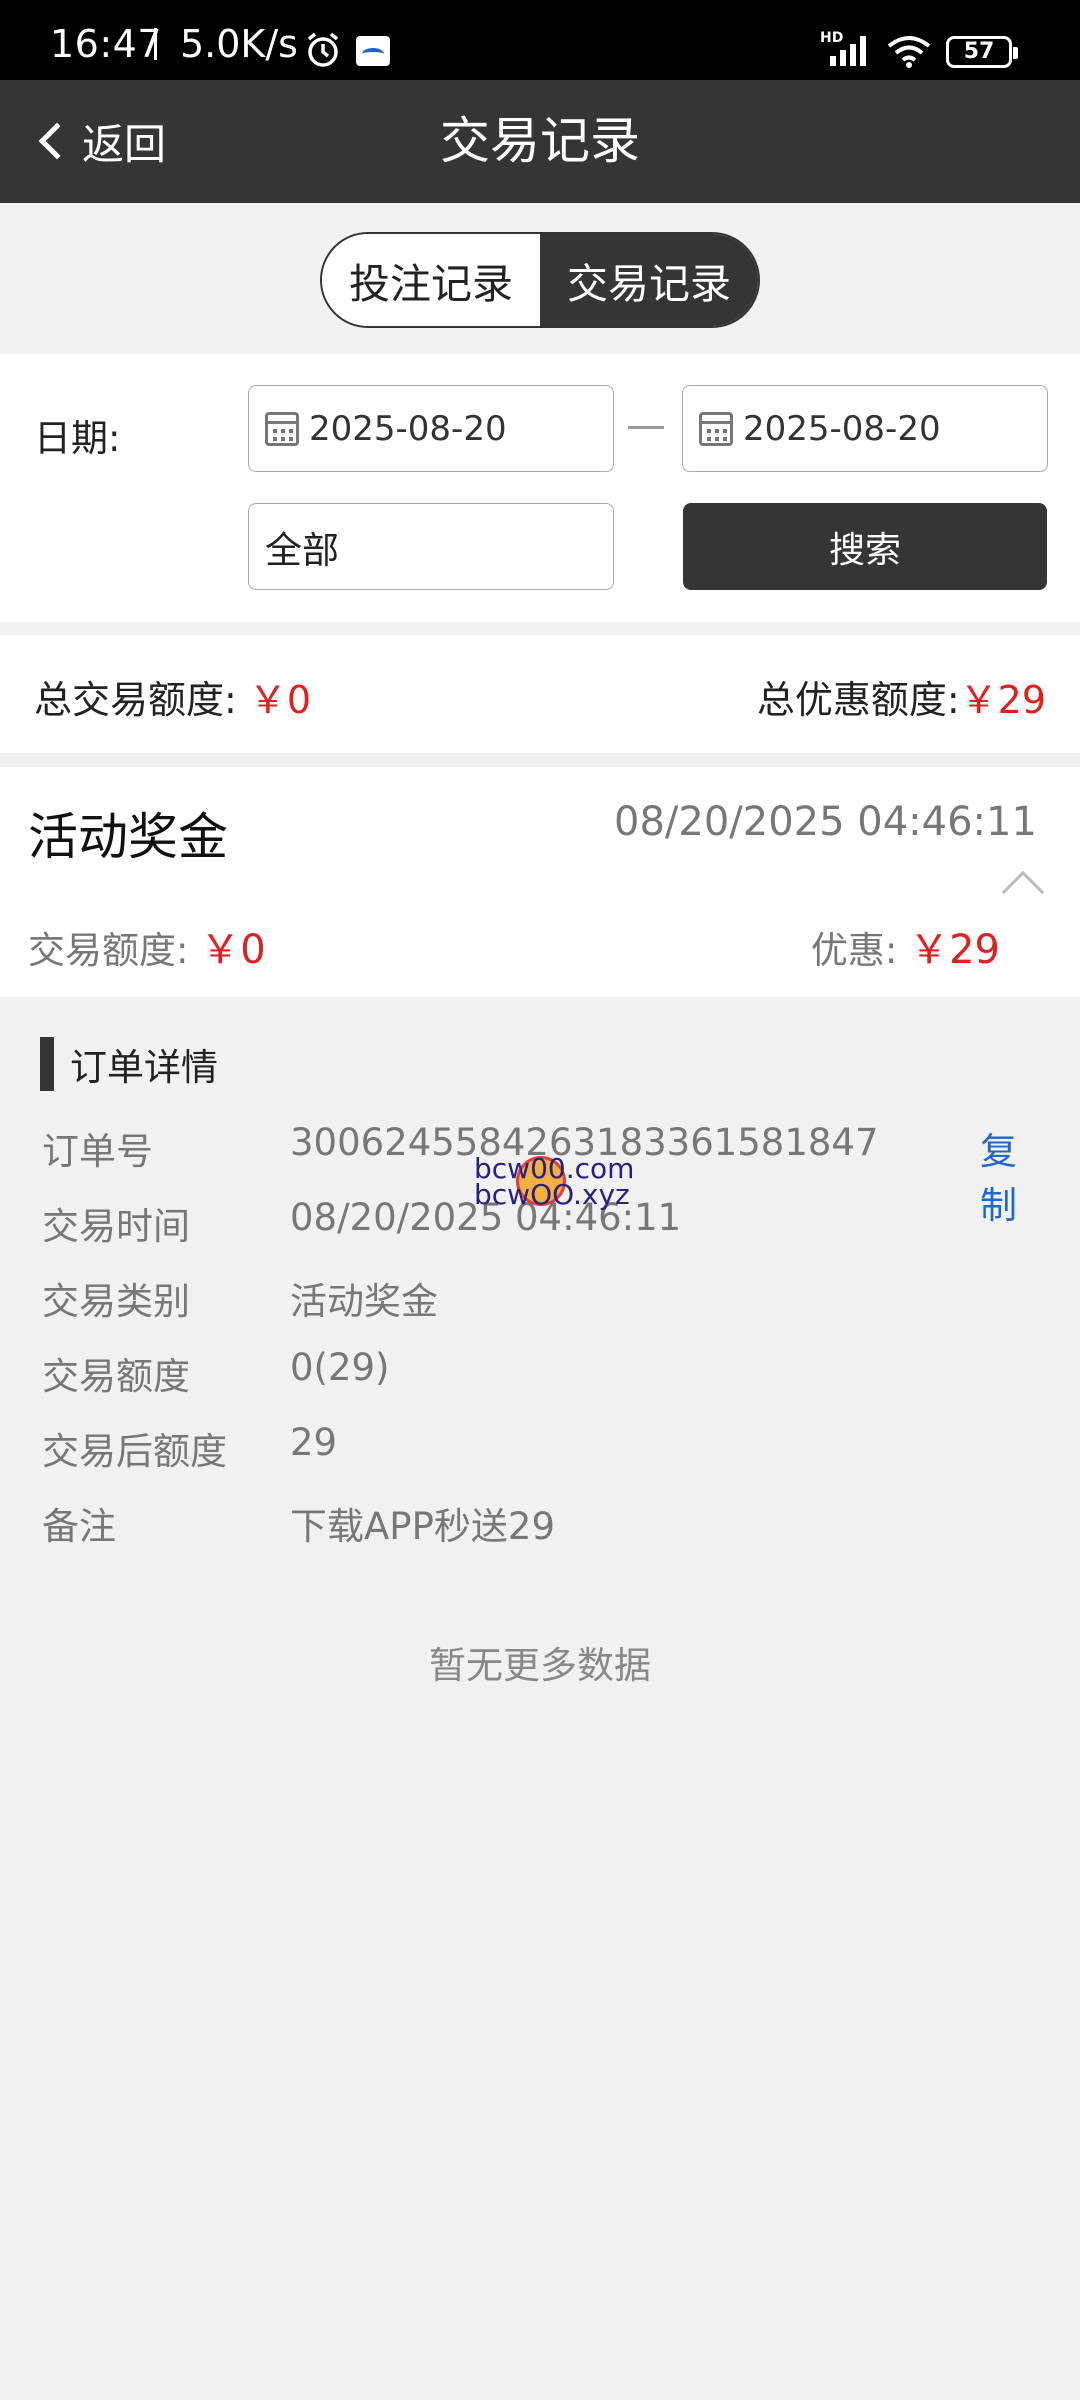  Describe the element at coordinates (854, 950) in the screenshot. I see `record-discount-label: 优惠:` at that location.